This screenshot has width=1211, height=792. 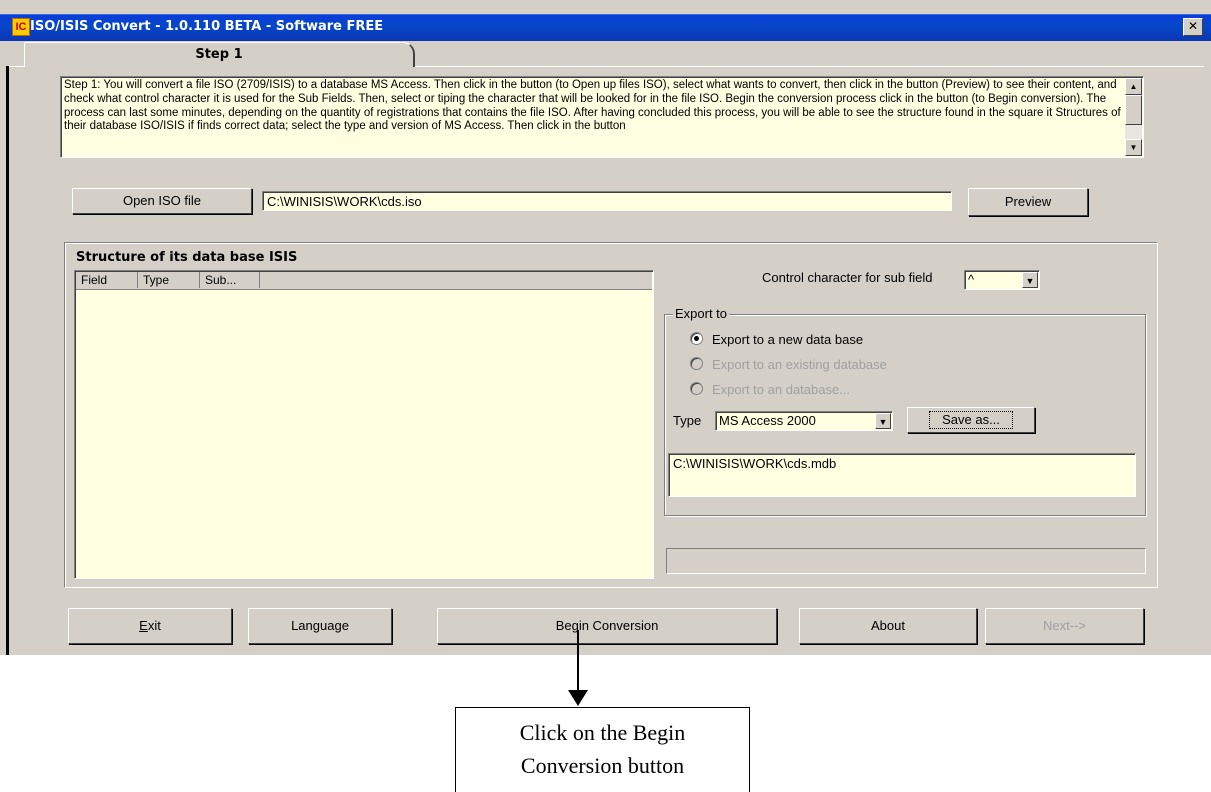 What do you see at coordinates (107, 280) in the screenshot?
I see `column-header-field: Field` at bounding box center [107, 280].